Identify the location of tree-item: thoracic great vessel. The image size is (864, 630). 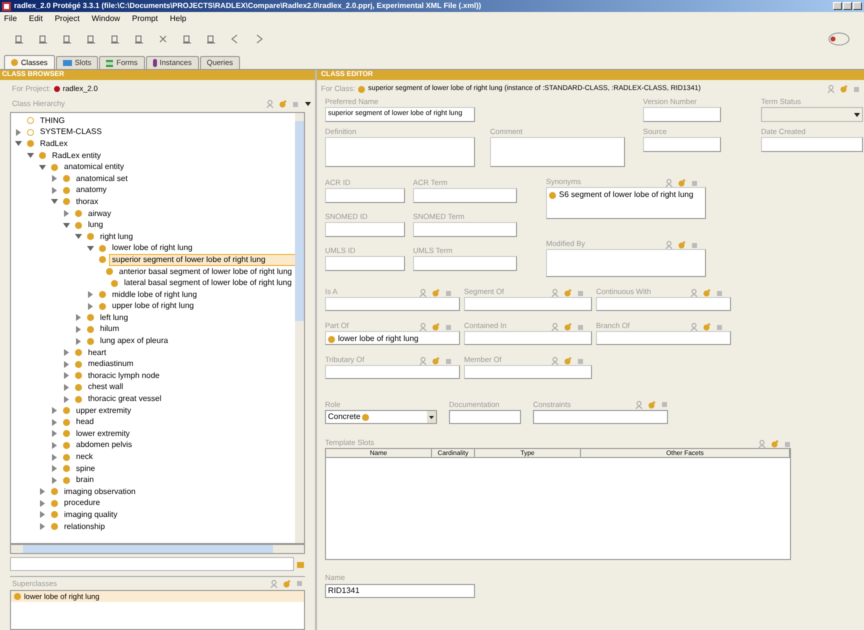
(124, 399).